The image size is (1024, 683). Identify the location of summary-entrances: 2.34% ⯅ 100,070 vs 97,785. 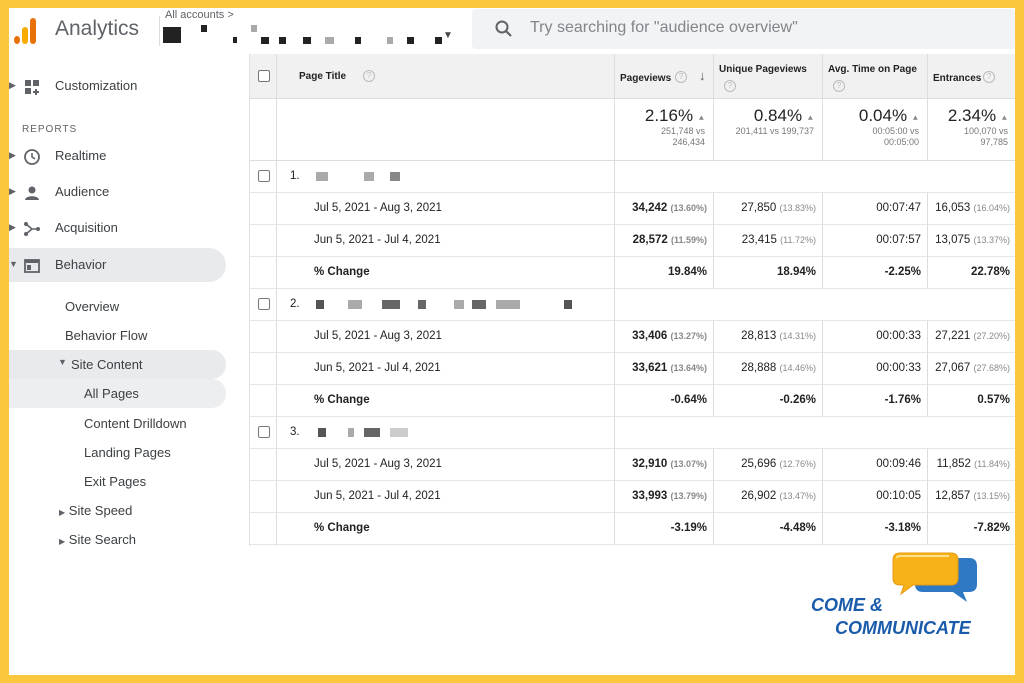
(971, 130).